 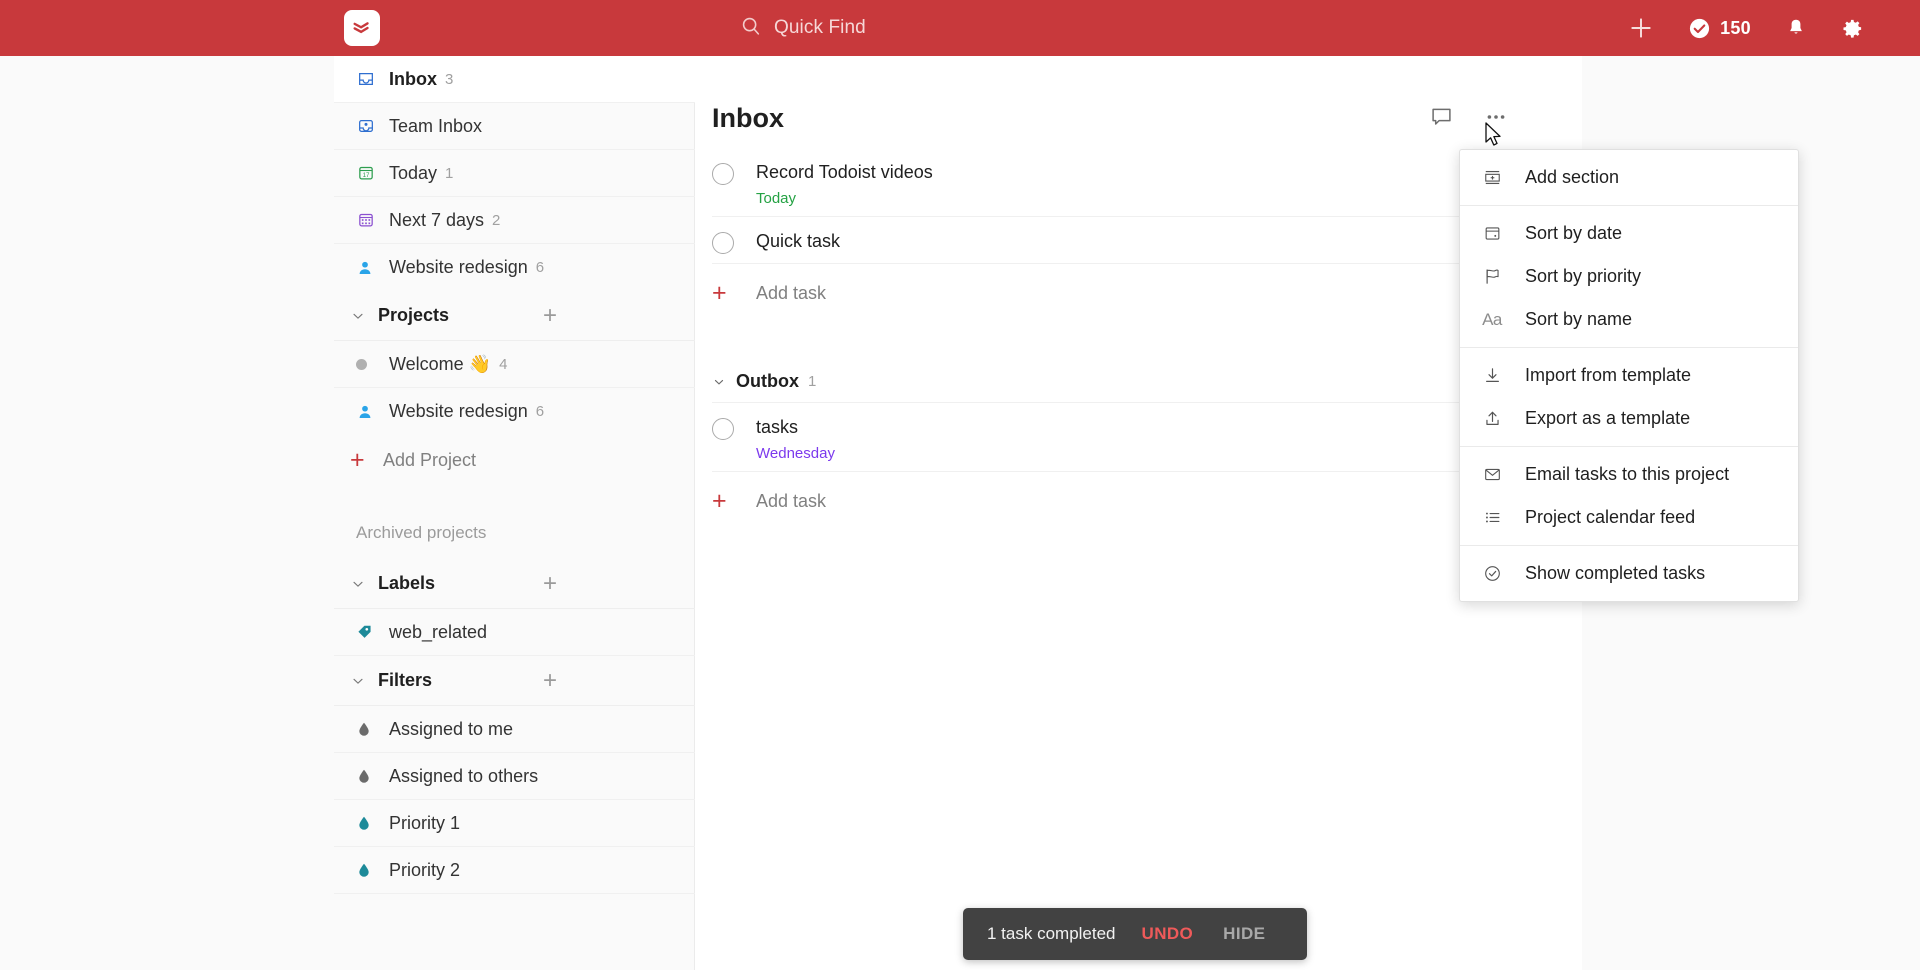 What do you see at coordinates (514, 411) in the screenshot?
I see `sidebar-project-website-redesign: Website redesign 6` at bounding box center [514, 411].